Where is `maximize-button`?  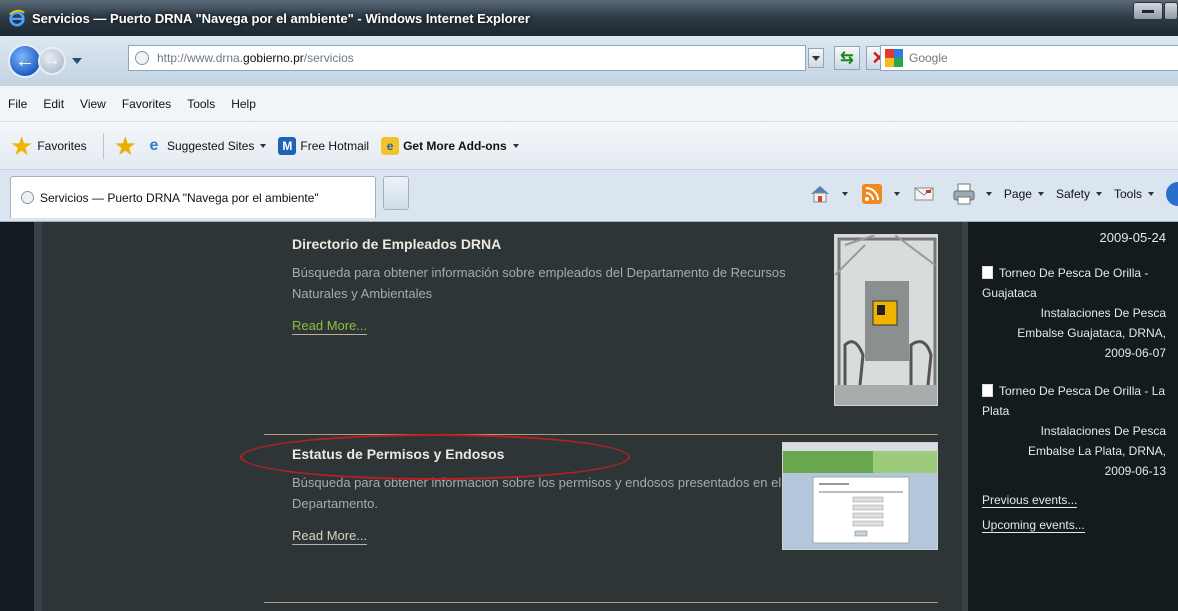
maximize-button is located at coordinates (1171, 11).